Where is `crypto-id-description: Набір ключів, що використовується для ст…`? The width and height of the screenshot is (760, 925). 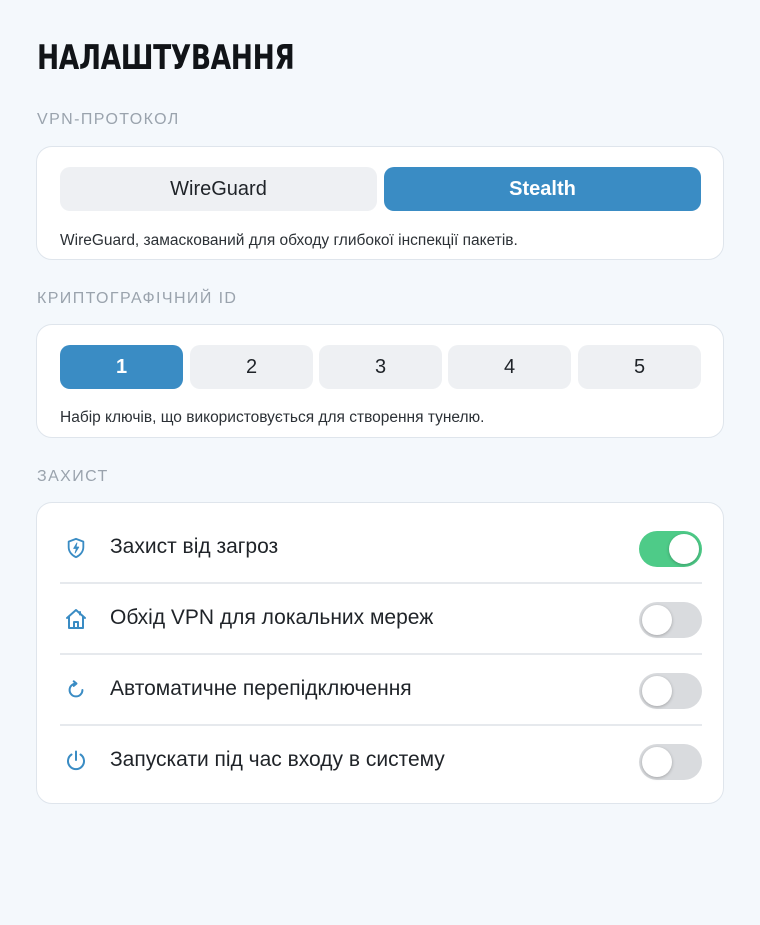
crypto-id-description: Набір ключів, що використовується для ст… is located at coordinates (272, 417).